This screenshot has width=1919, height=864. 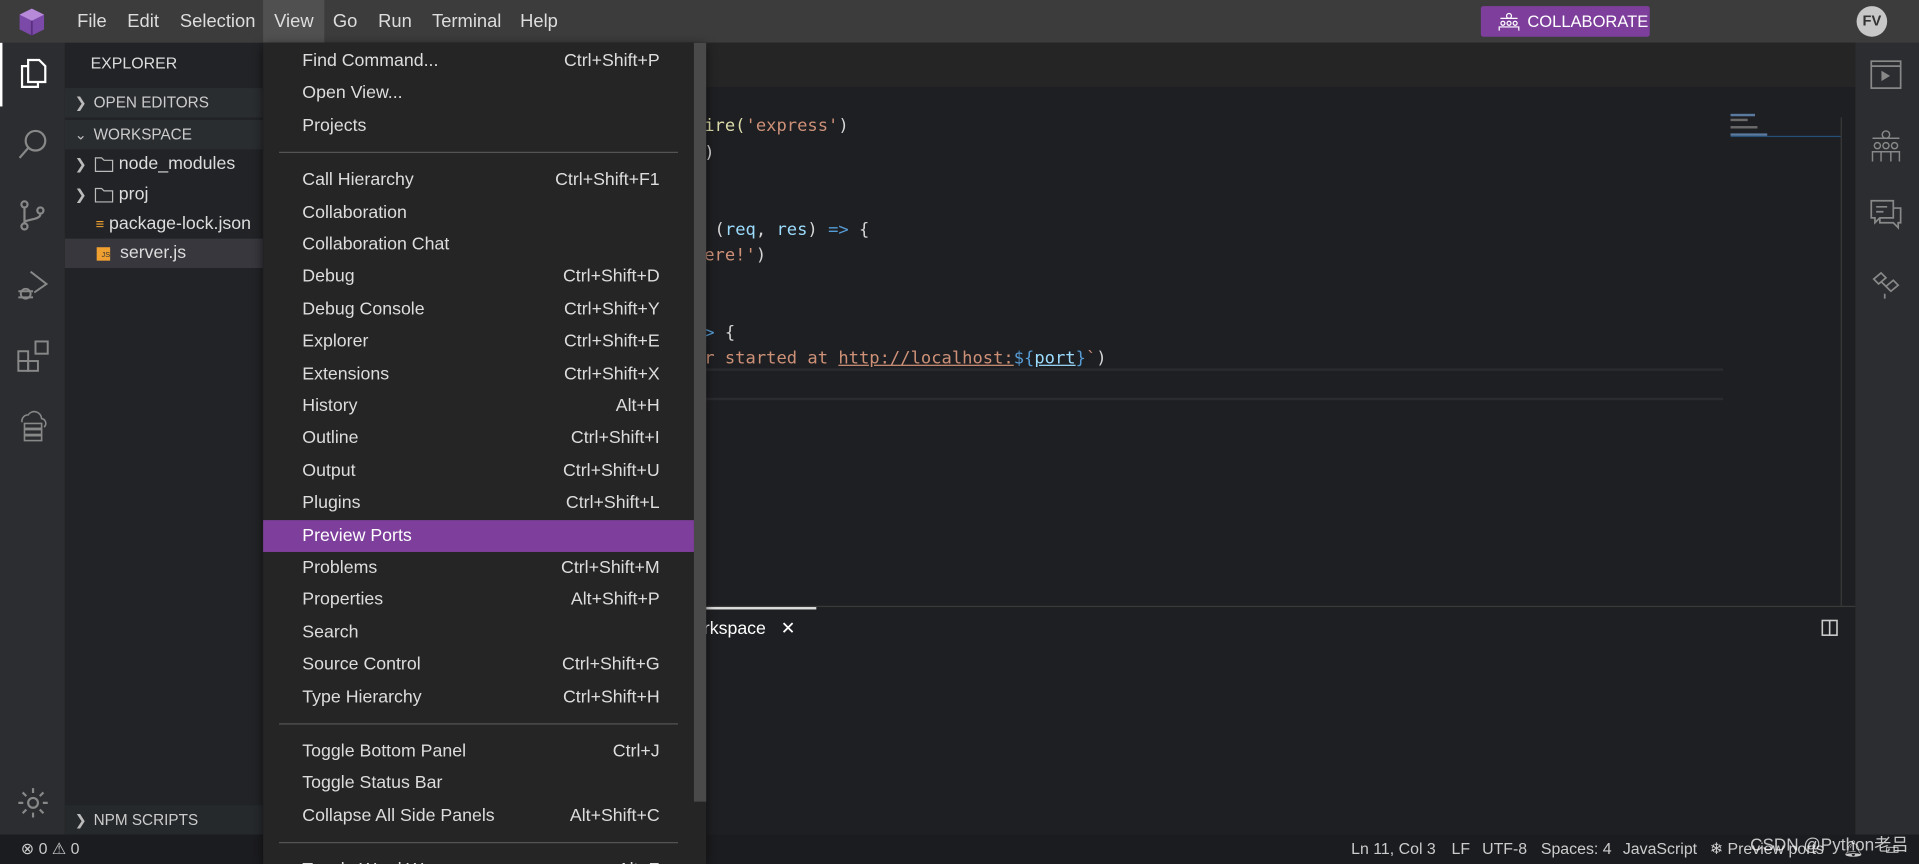 What do you see at coordinates (478, 277) in the screenshot?
I see `menu-item-debug: Debug Ctrl+Shift+D` at bounding box center [478, 277].